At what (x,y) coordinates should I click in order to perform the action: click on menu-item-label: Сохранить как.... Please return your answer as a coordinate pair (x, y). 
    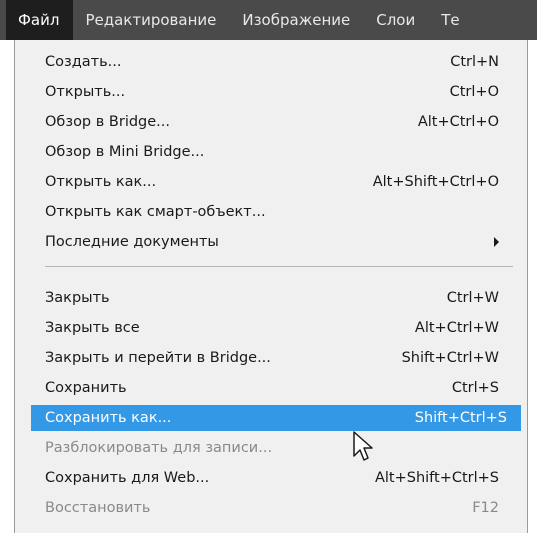
    Looking at the image, I should click on (108, 418).